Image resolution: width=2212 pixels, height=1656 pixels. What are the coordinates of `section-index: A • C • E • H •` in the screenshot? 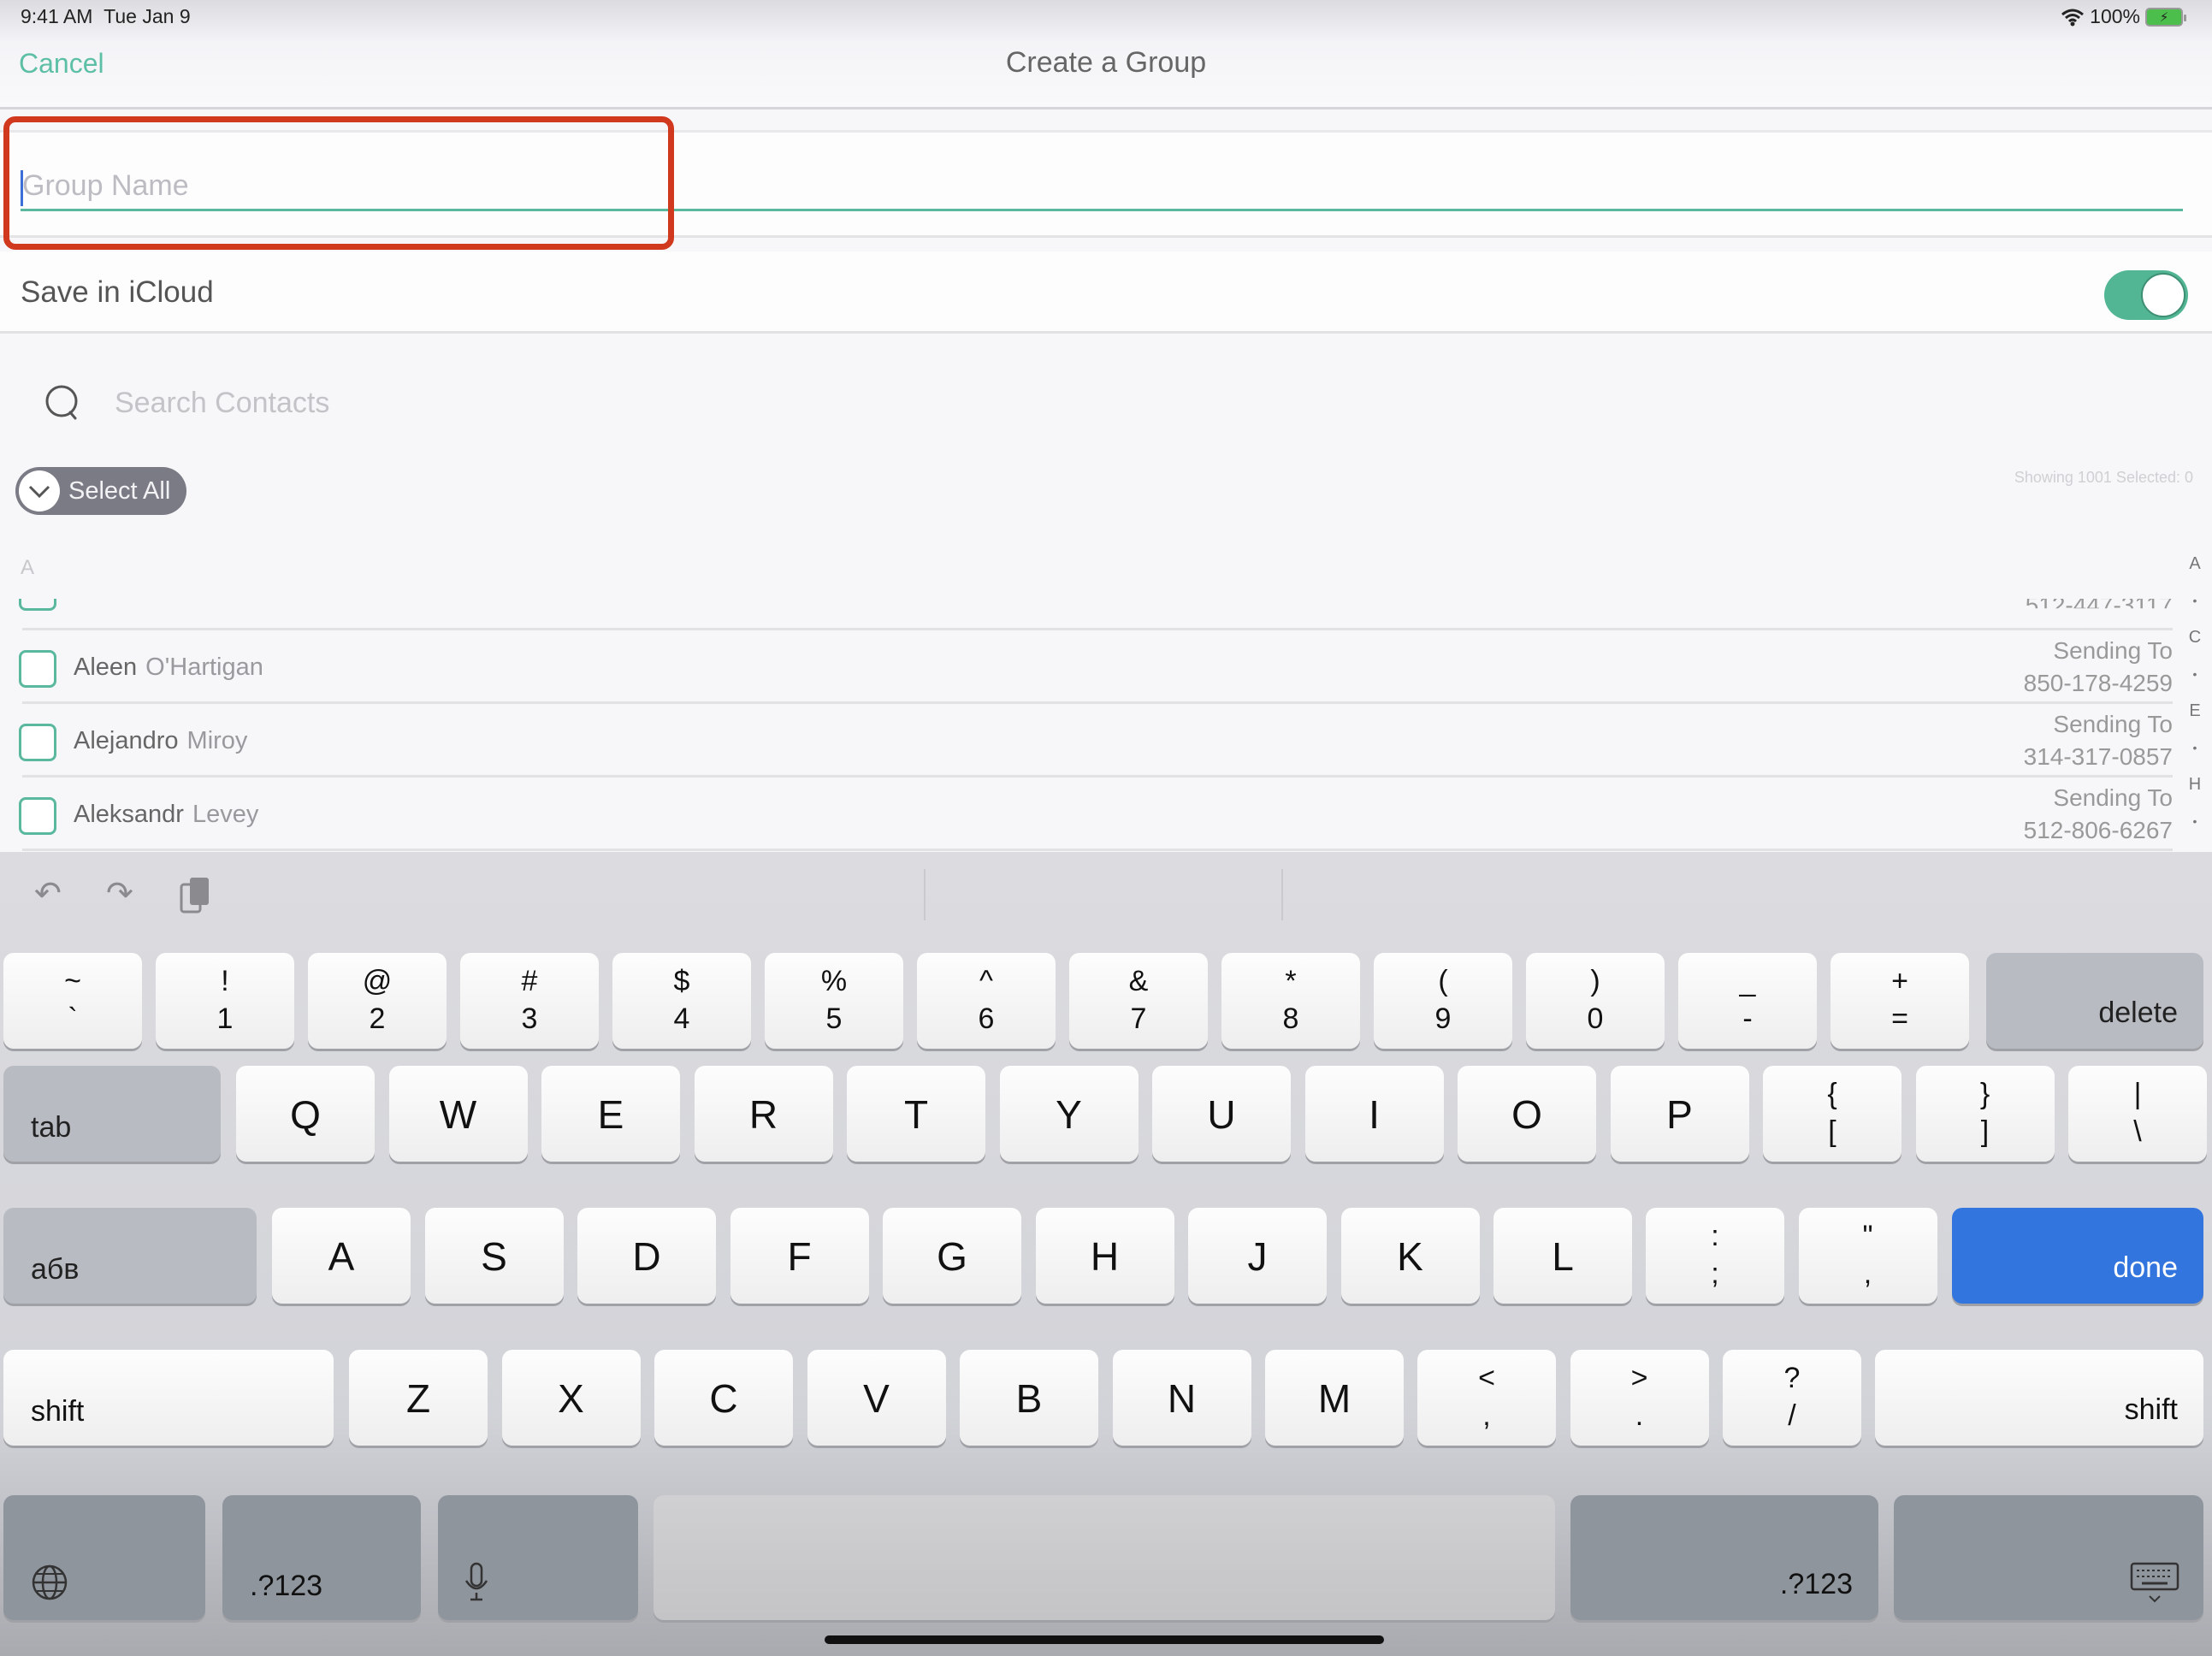 It's located at (2194, 698).